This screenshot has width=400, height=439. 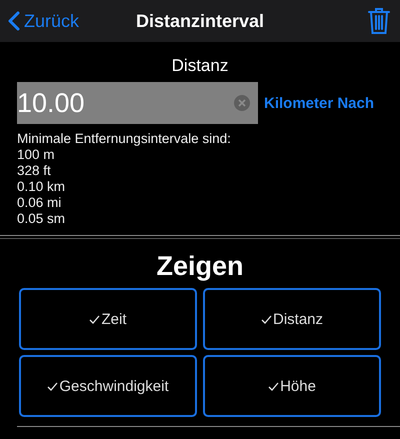 What do you see at coordinates (200, 266) in the screenshot?
I see `section-title: Zeigen` at bounding box center [200, 266].